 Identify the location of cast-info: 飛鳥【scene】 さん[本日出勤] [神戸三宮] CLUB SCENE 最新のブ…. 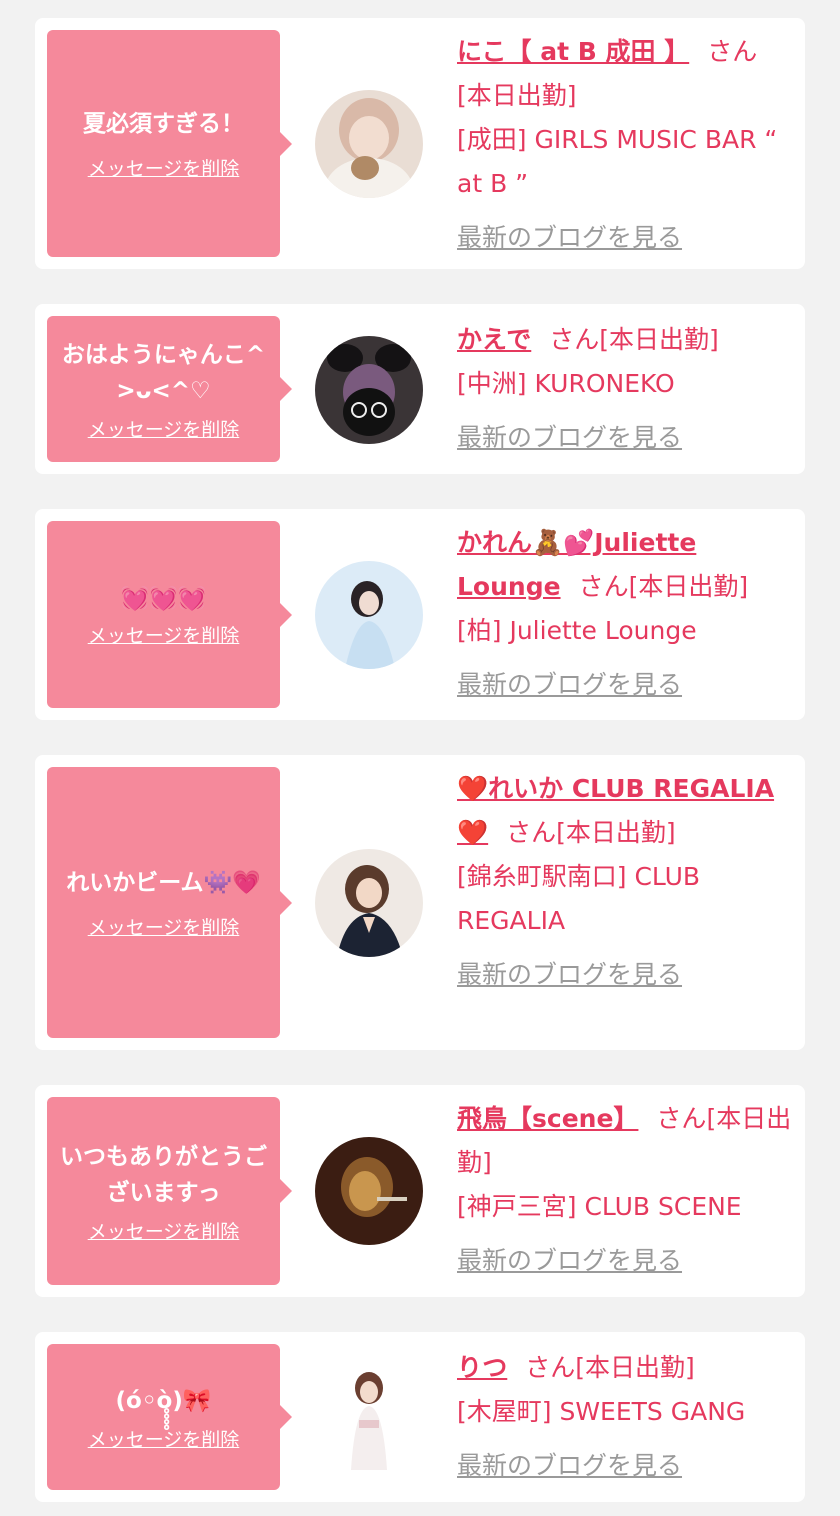
(626, 1190).